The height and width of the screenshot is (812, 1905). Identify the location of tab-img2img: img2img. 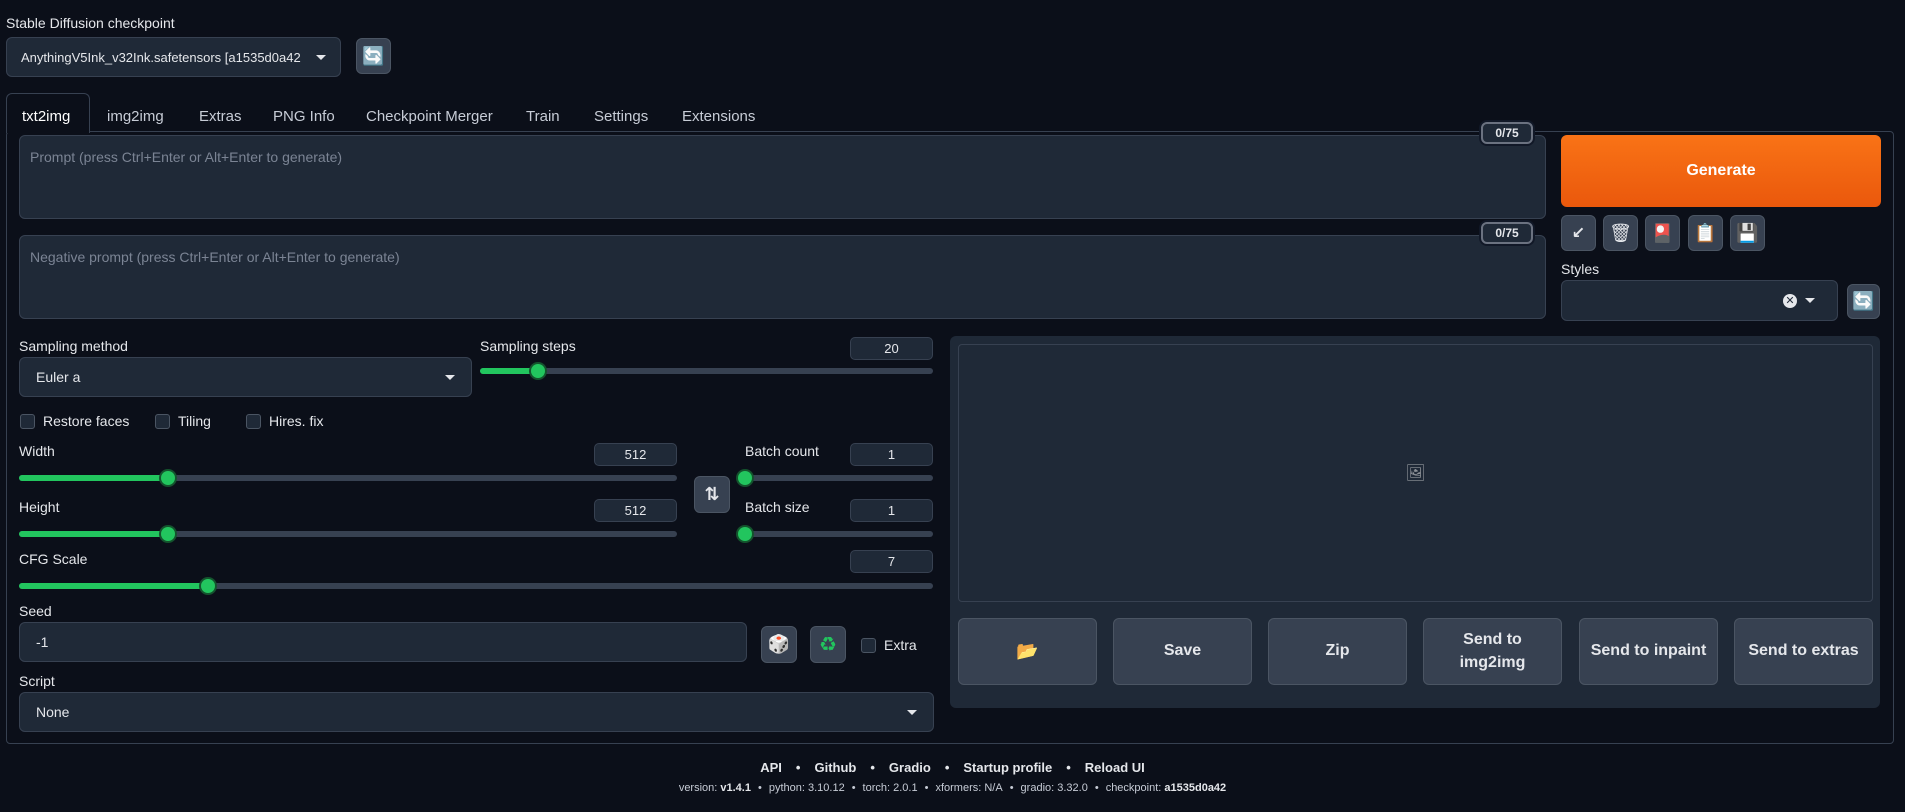
(135, 116).